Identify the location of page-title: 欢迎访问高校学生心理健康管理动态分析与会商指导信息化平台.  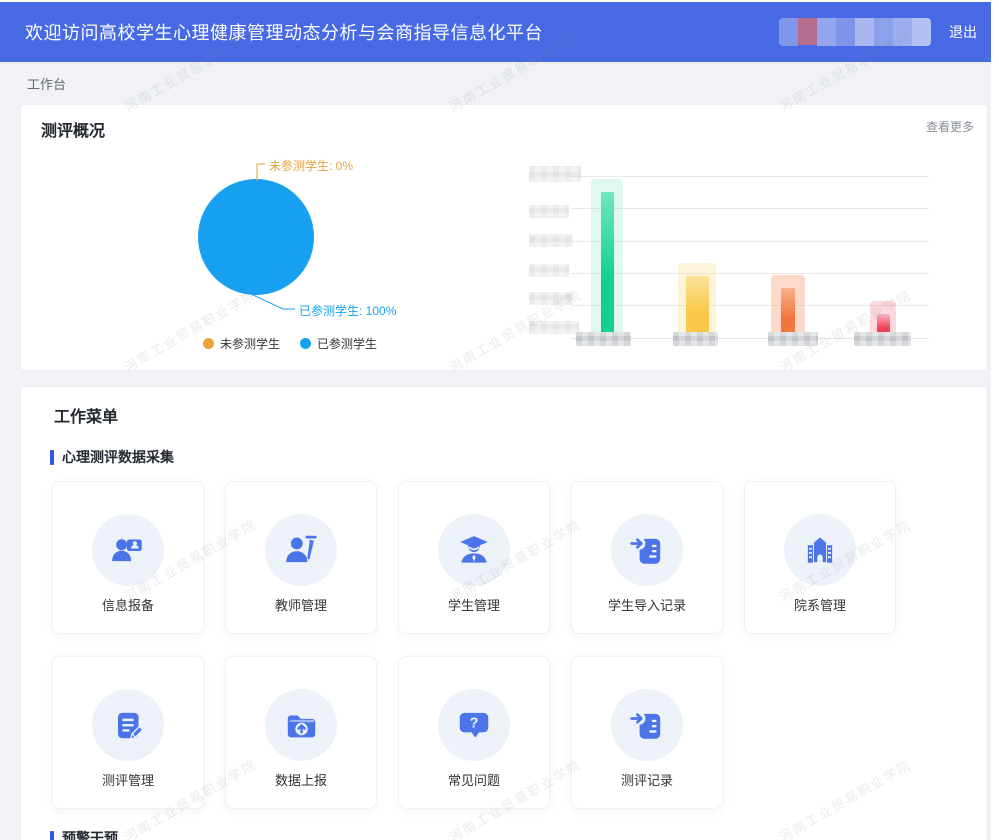
(284, 33).